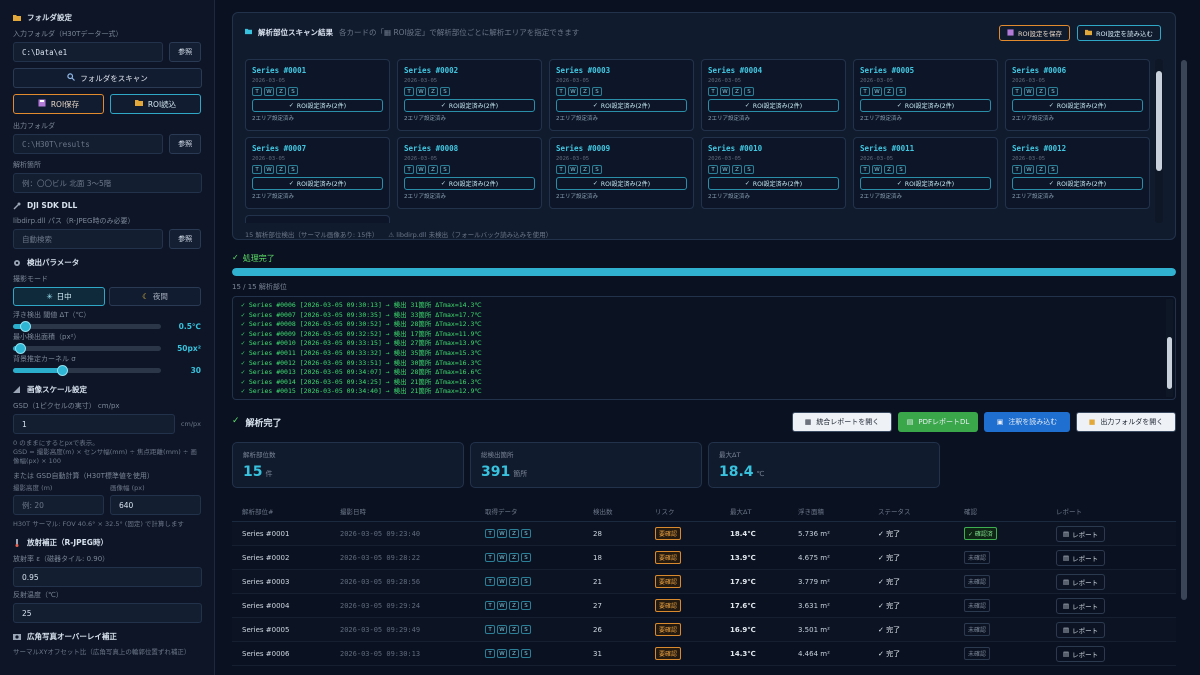 The image size is (1200, 675). What do you see at coordinates (1169, 348) in the screenshot?
I see `log-scrollbar` at bounding box center [1169, 348].